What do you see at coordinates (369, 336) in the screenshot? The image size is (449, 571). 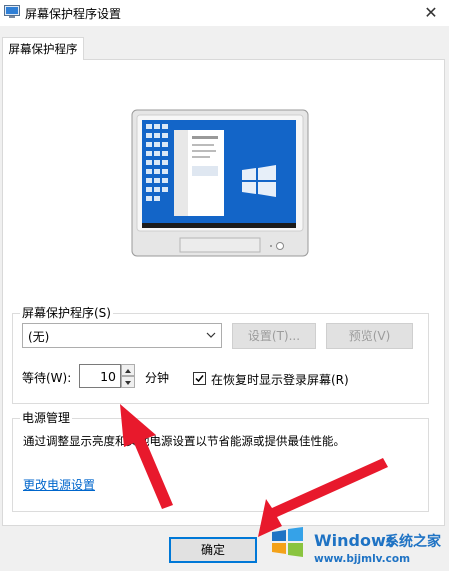 I see `preview-button: 预览(V)` at bounding box center [369, 336].